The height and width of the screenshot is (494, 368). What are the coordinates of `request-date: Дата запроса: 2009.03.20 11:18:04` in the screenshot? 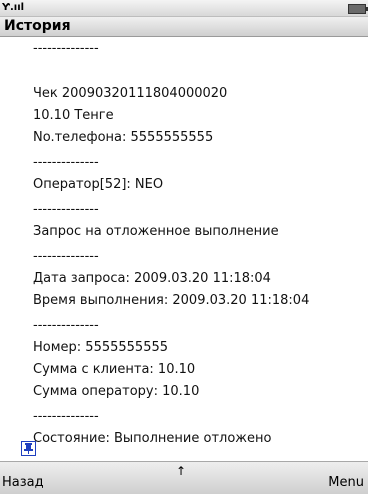 It's located at (152, 278).